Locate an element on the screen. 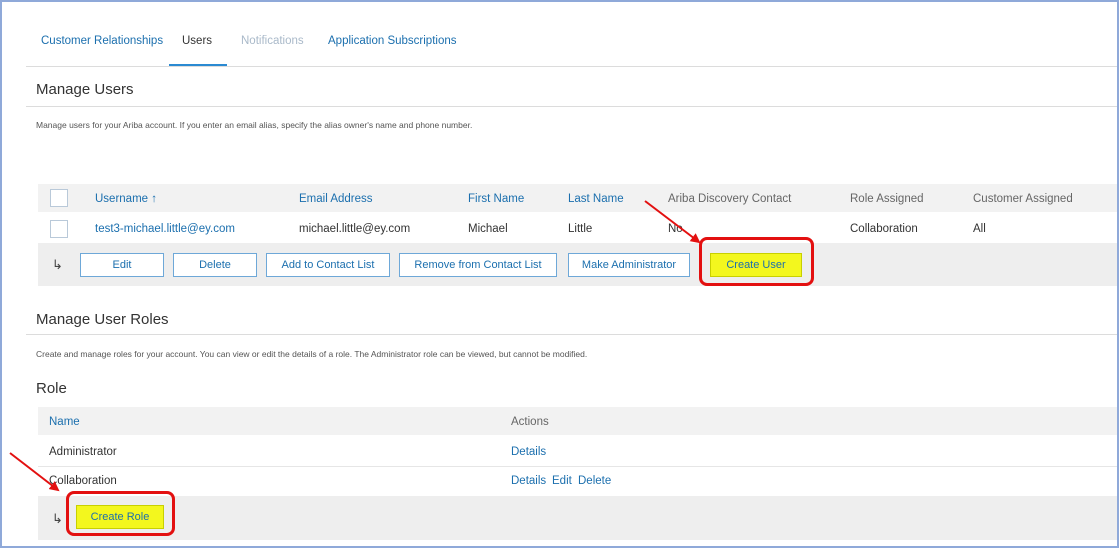  username-cell: test3-michael.little@ey.com is located at coordinates (165, 229).